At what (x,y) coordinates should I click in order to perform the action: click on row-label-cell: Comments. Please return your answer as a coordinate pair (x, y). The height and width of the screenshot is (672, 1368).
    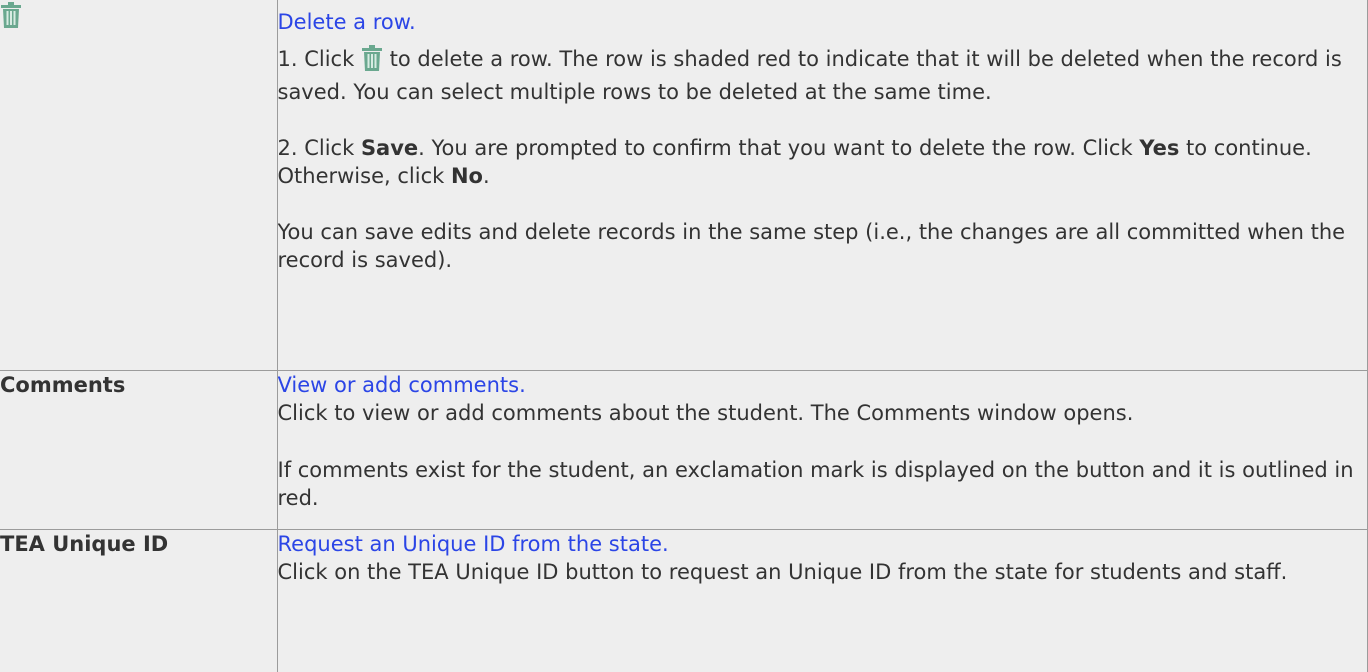
    Looking at the image, I should click on (139, 449).